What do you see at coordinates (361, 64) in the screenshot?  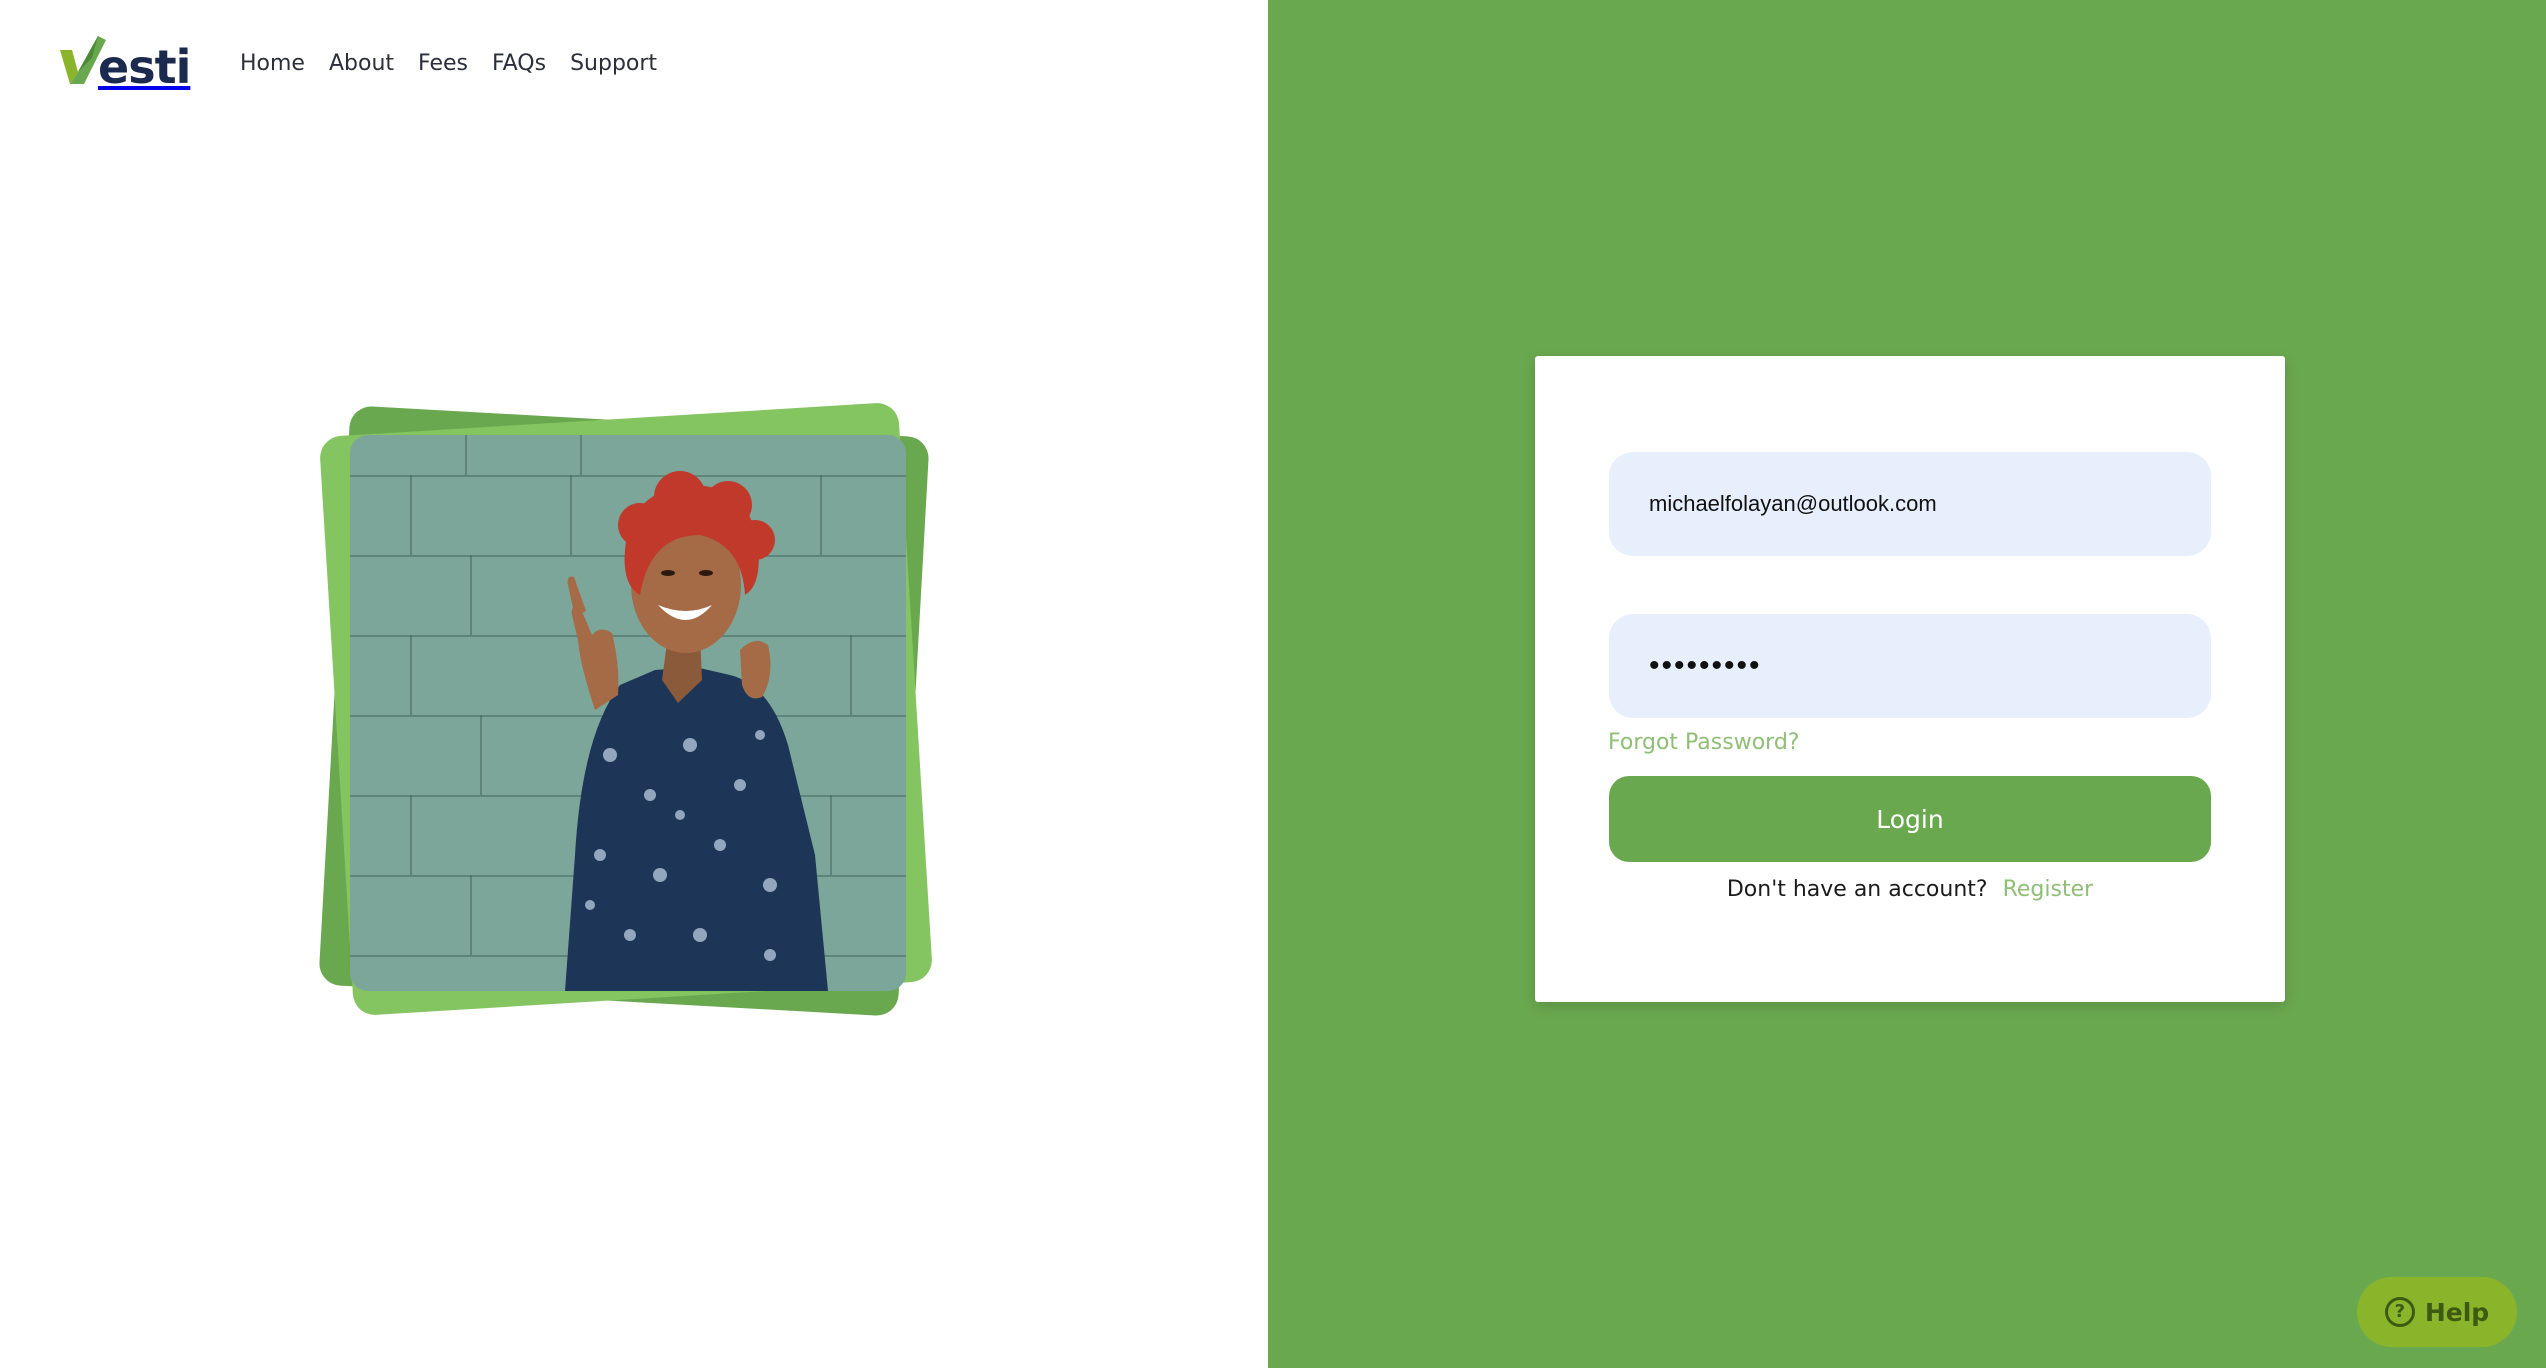 I see `nav-about: About` at bounding box center [361, 64].